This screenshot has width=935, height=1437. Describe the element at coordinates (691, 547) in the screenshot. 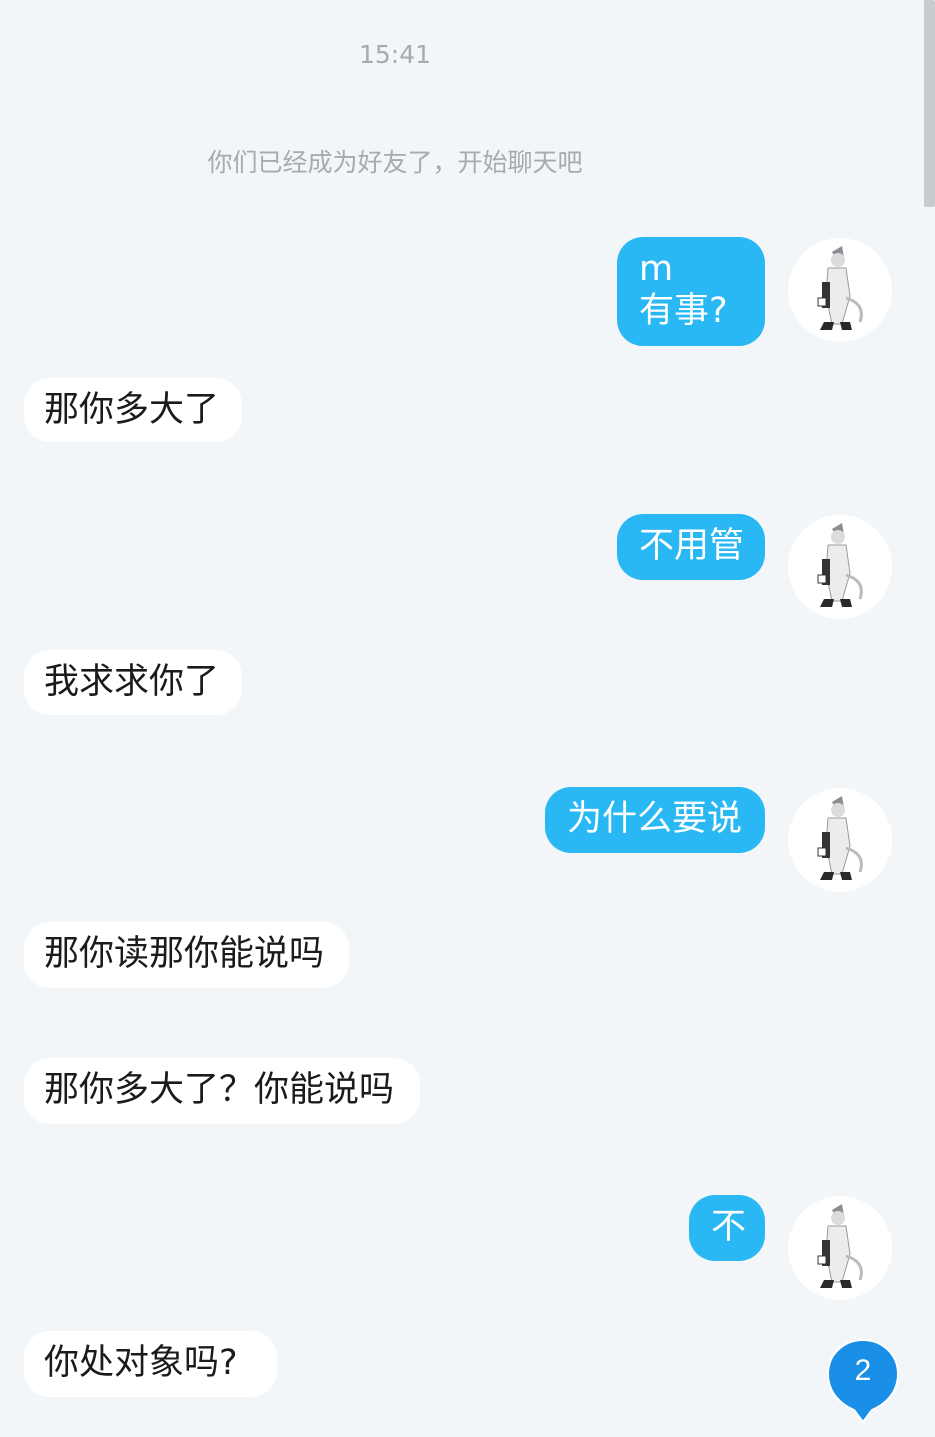

I see `outgoing-message-bubble: 不用管` at that location.